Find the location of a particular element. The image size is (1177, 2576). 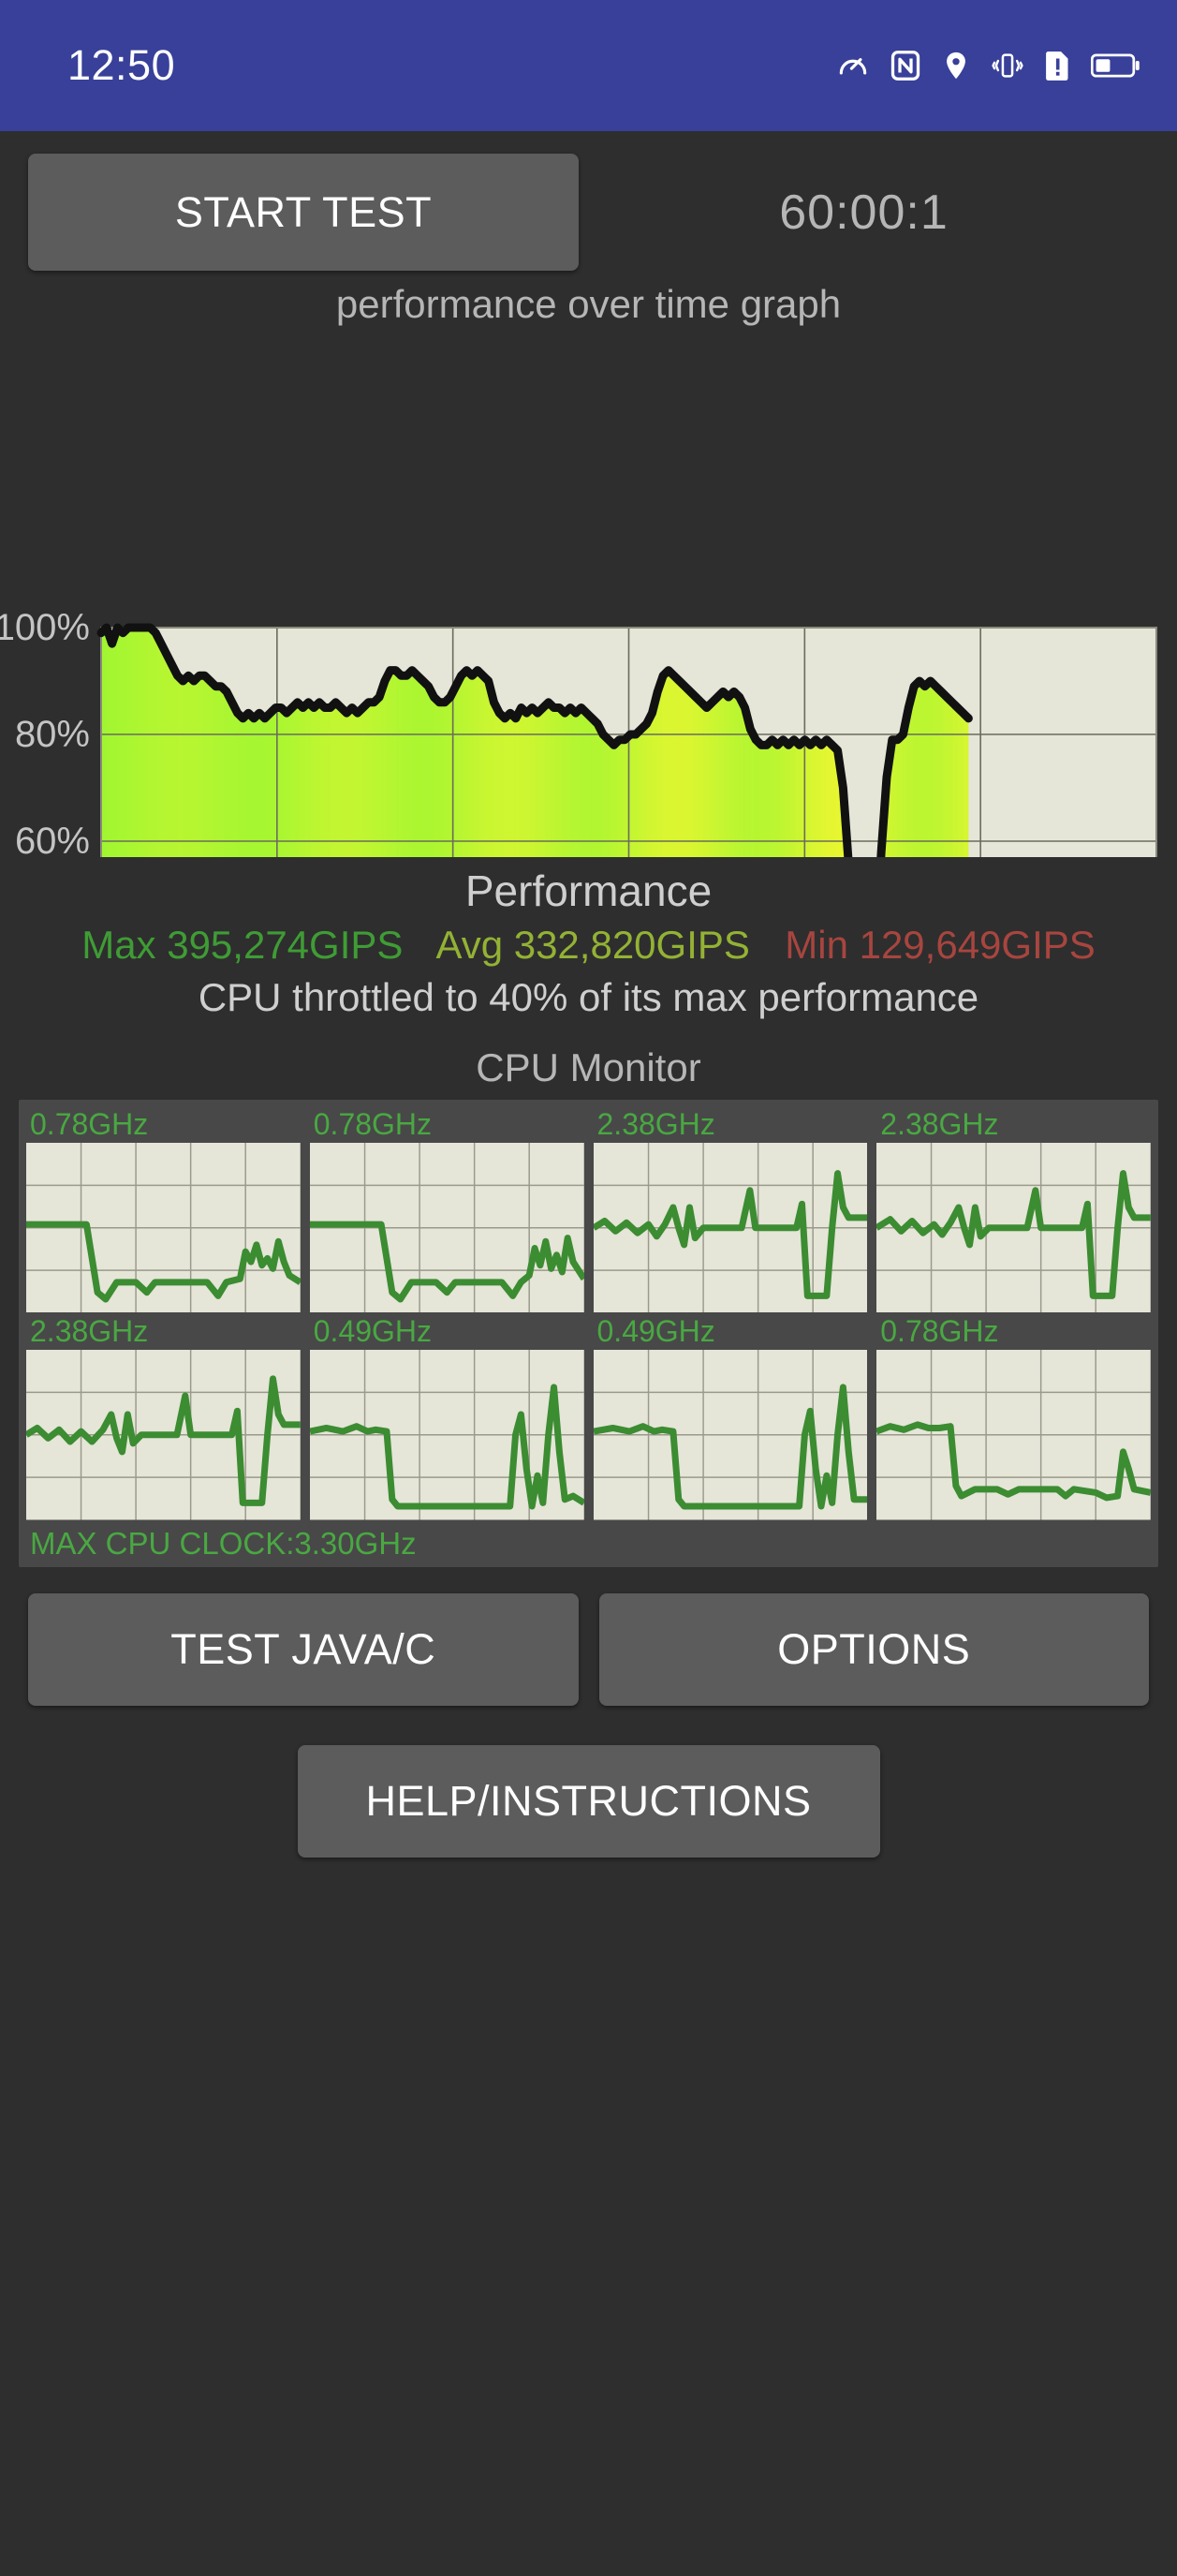

location-pin-icon is located at coordinates (956, 65).